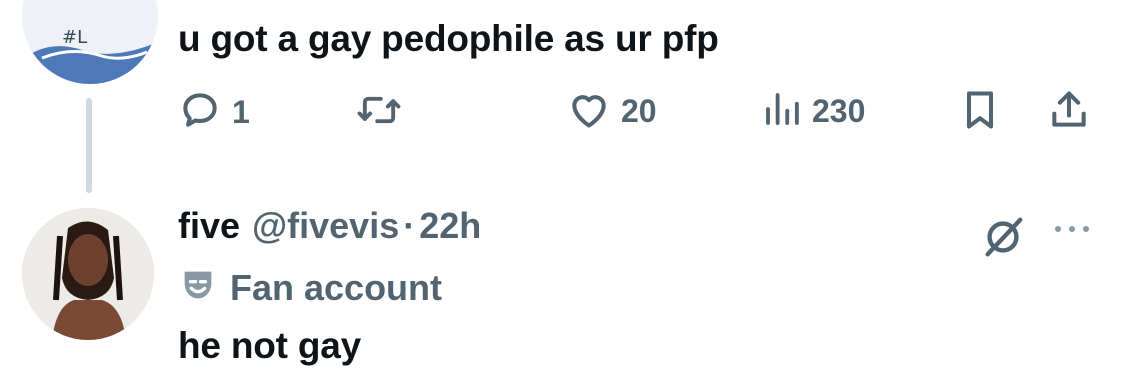 The image size is (1124, 374). What do you see at coordinates (379, 112) in the screenshot?
I see `retweet-icon` at bounding box center [379, 112].